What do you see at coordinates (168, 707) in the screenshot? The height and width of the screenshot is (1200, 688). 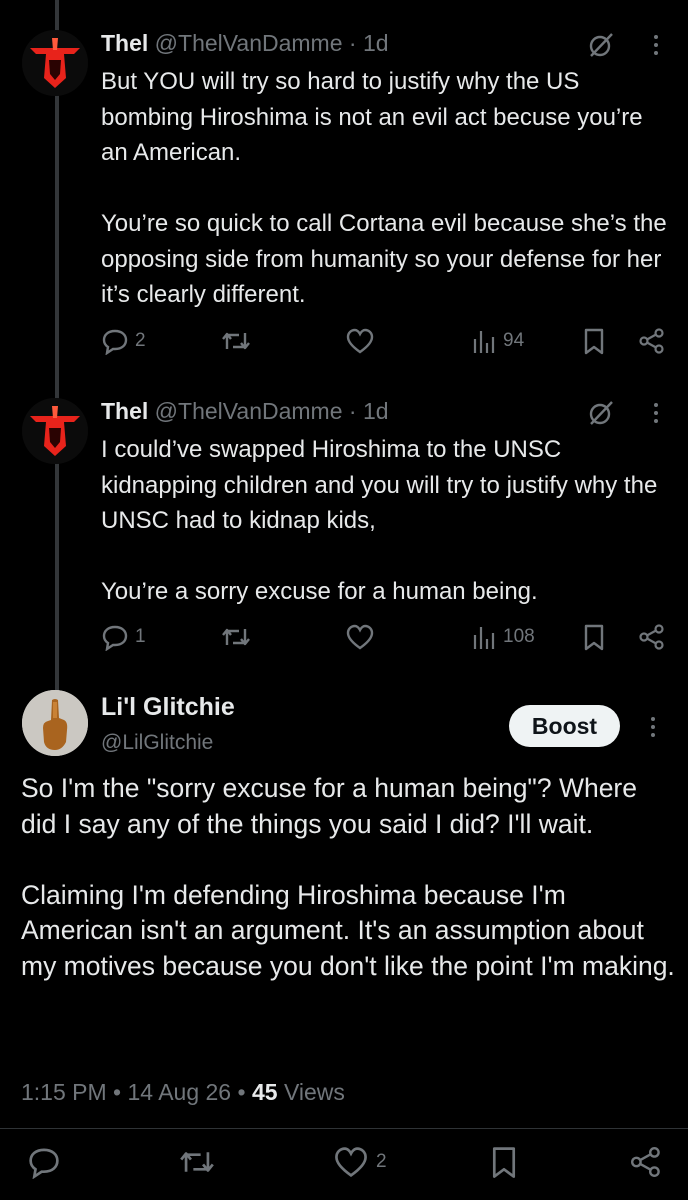 I see `display-name: Li'l Glitchie` at bounding box center [168, 707].